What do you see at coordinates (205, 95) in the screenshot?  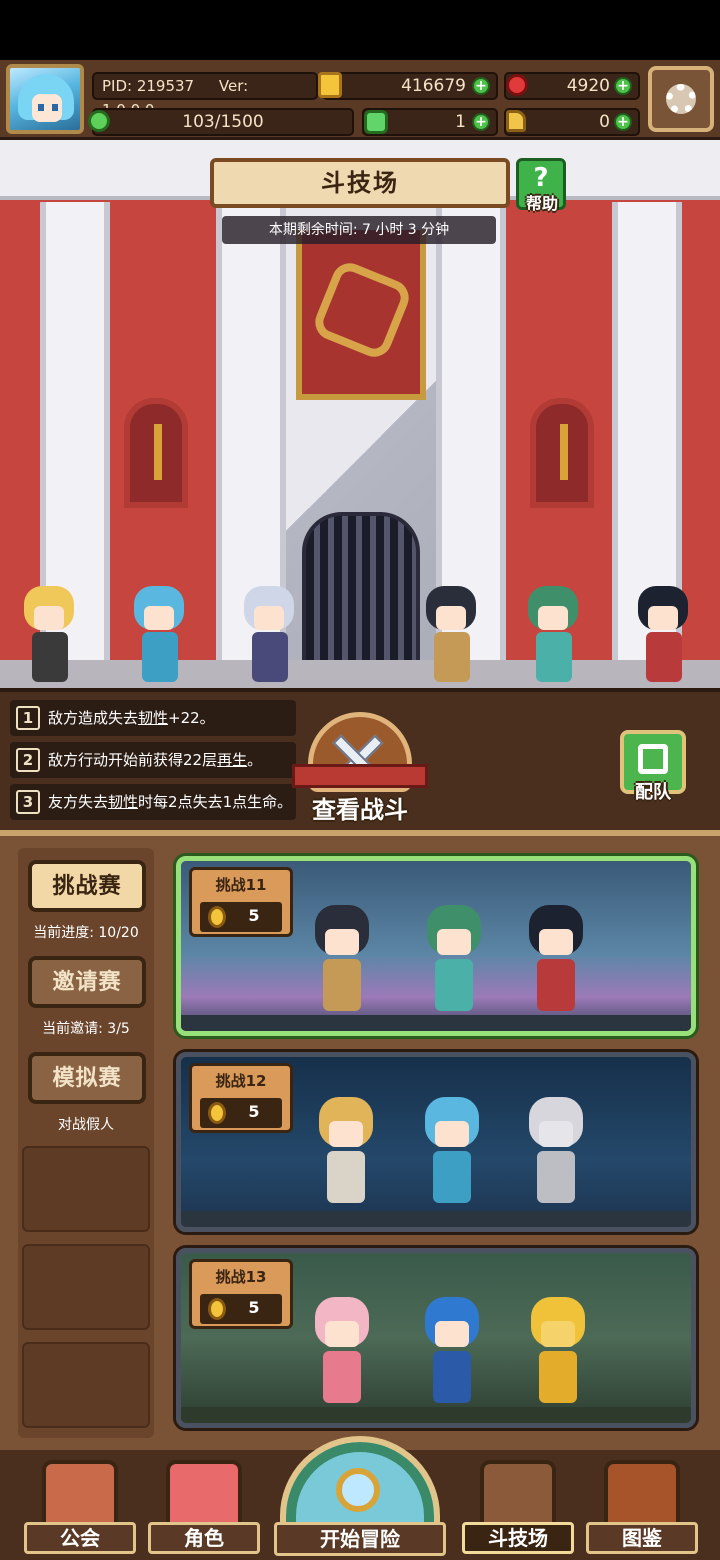 I see `player-id-panel: PID: 219537 Ver: 1.0.0.0` at bounding box center [205, 95].